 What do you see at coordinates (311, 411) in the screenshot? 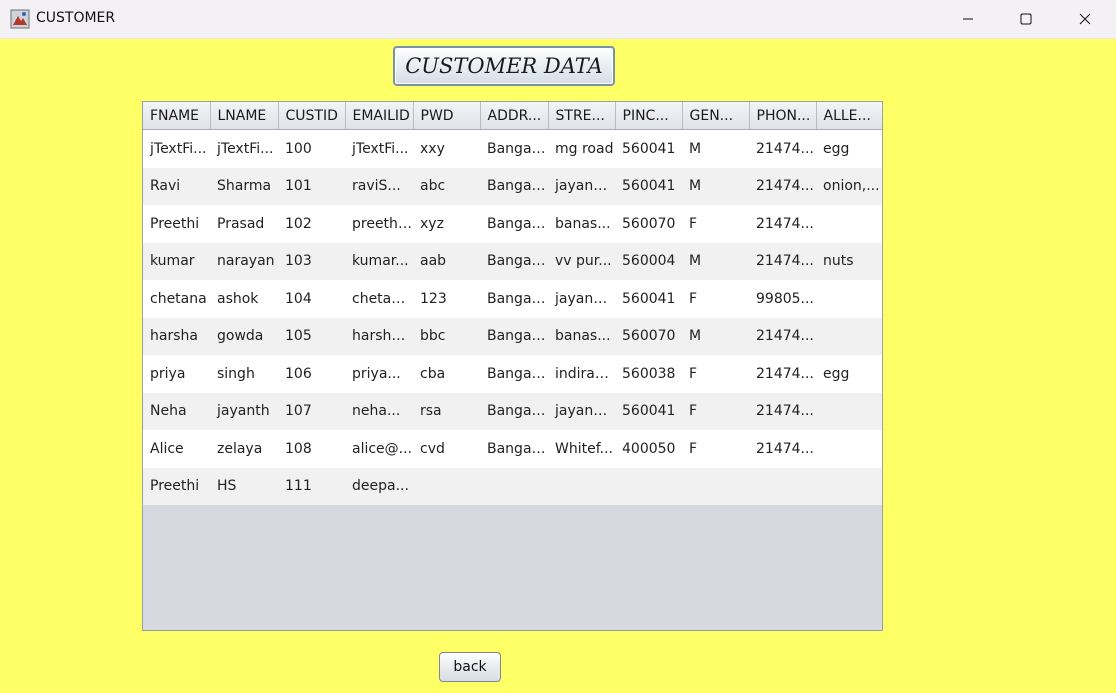
I see `table-cell-custid: 107` at bounding box center [311, 411].